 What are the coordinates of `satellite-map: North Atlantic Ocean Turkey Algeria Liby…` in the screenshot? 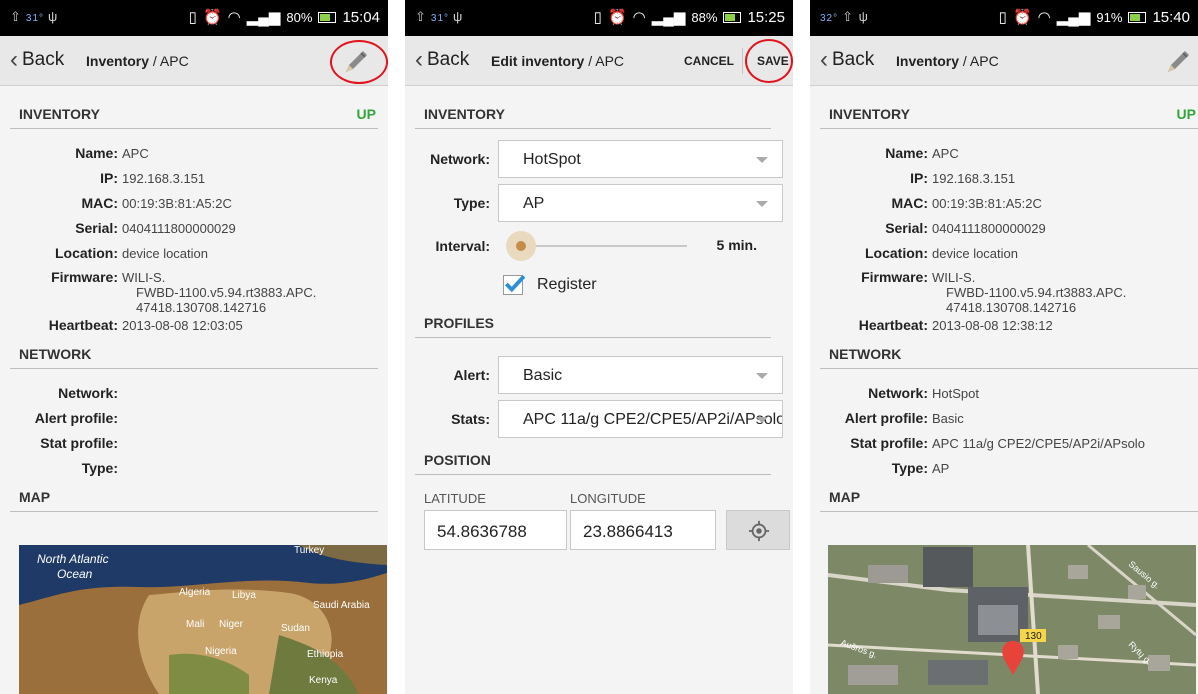 It's located at (203, 619).